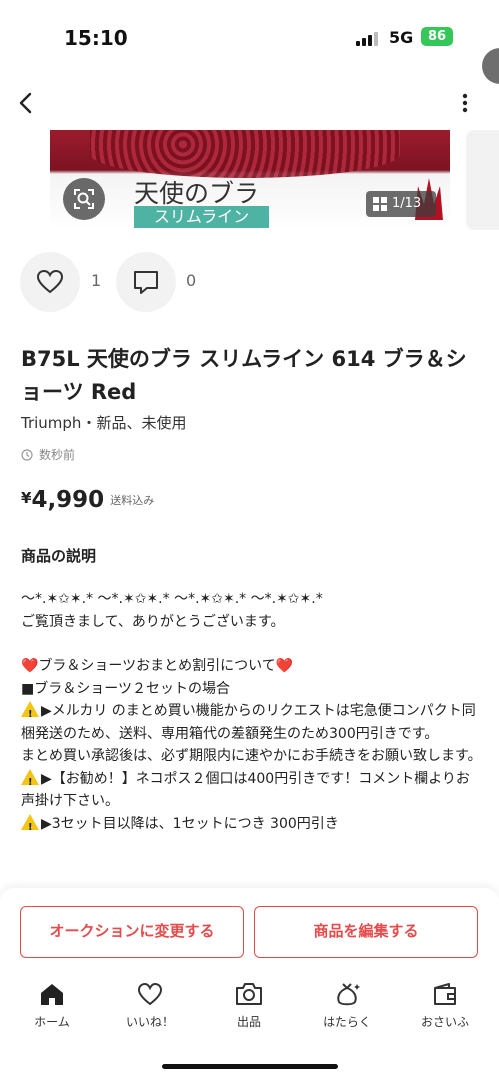  Describe the element at coordinates (380, 204) in the screenshot. I see `grid-icon` at that location.